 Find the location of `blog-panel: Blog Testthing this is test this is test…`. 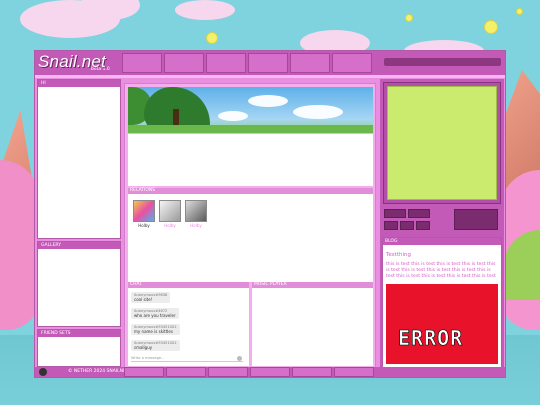

blog-panel: Blog Testthing this is test this is test… is located at coordinates (442, 303).